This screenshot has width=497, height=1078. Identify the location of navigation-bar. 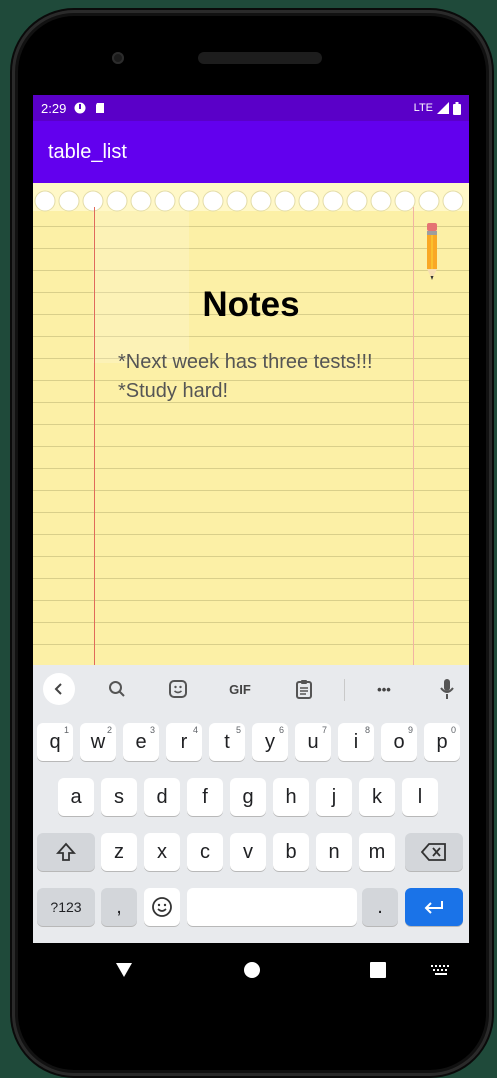
(251, 976).